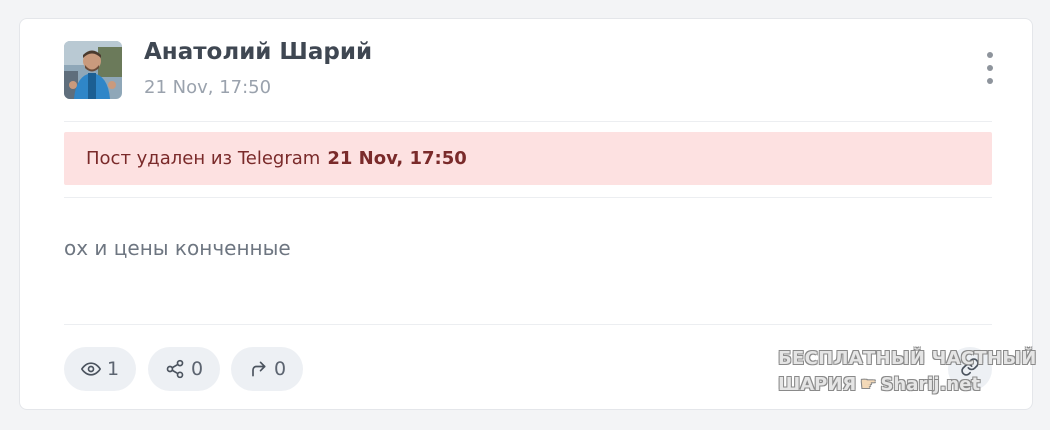  I want to click on more-options-icon, so click(990, 68).